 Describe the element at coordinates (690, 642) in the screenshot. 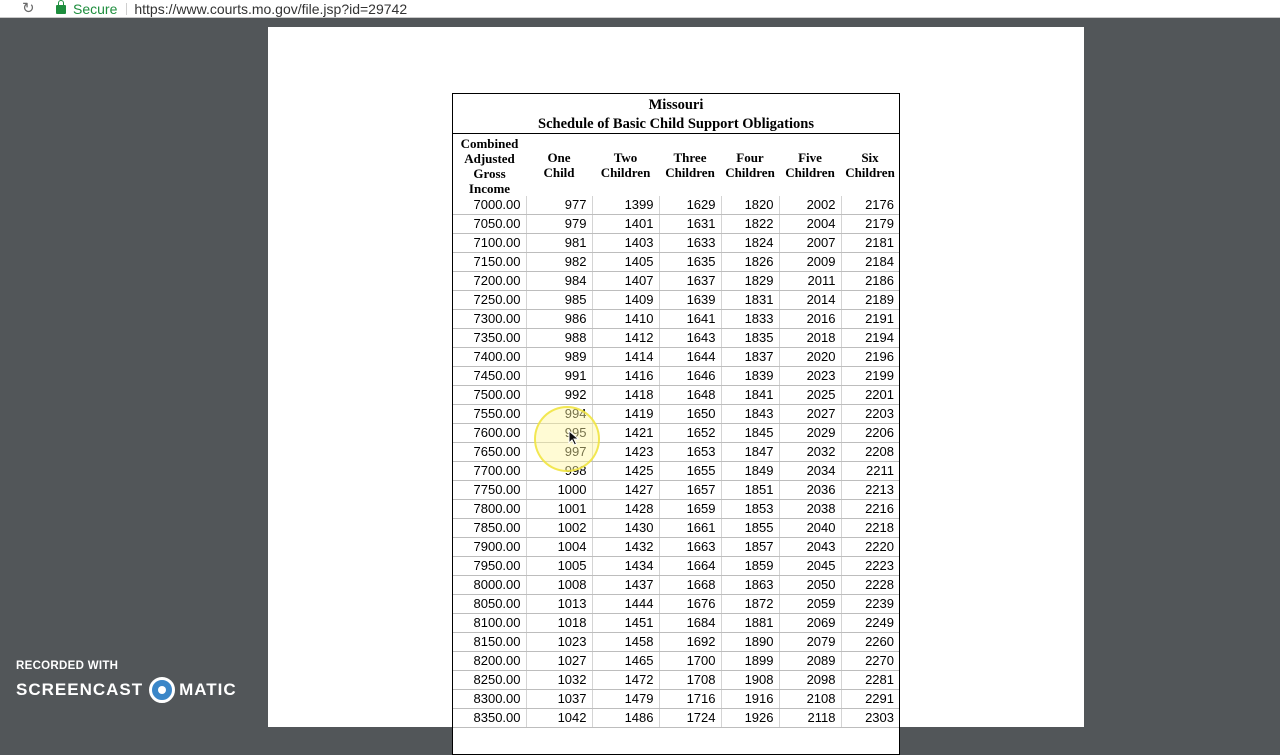

I see `obligation-cell: 1692` at that location.